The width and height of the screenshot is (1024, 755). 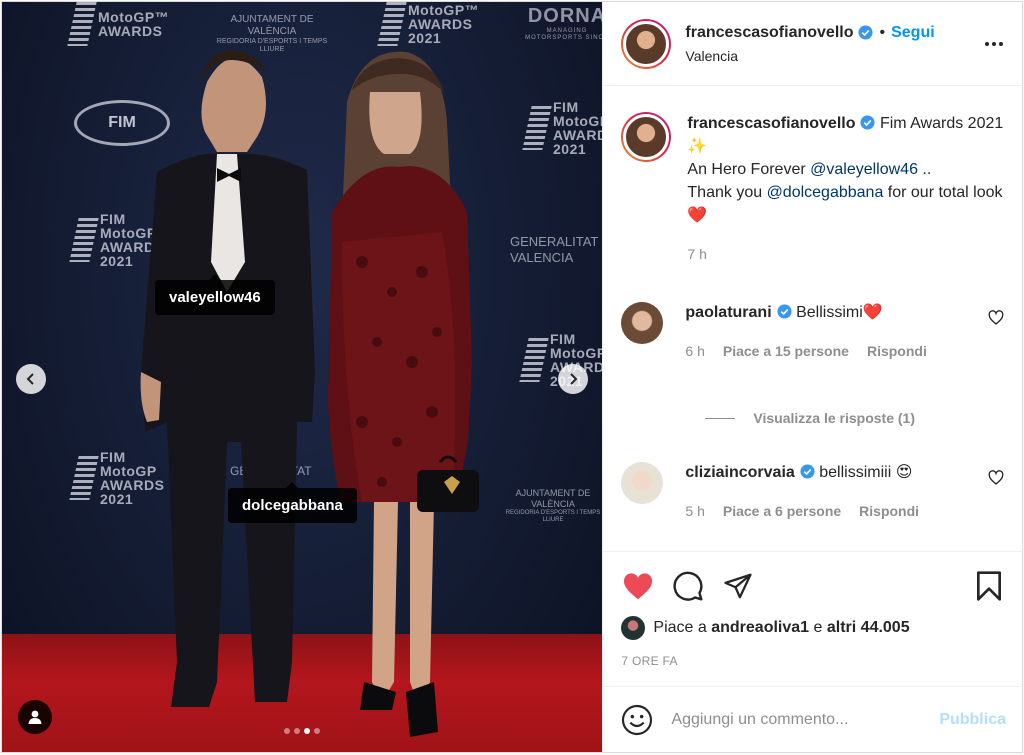 I want to click on woman-figure, so click(x=403, y=394).